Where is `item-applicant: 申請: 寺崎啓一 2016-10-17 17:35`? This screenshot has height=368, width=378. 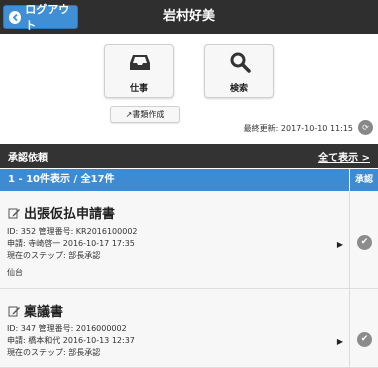 item-applicant: 申請: 寺崎啓一 2016-10-17 17:35 is located at coordinates (71, 243).